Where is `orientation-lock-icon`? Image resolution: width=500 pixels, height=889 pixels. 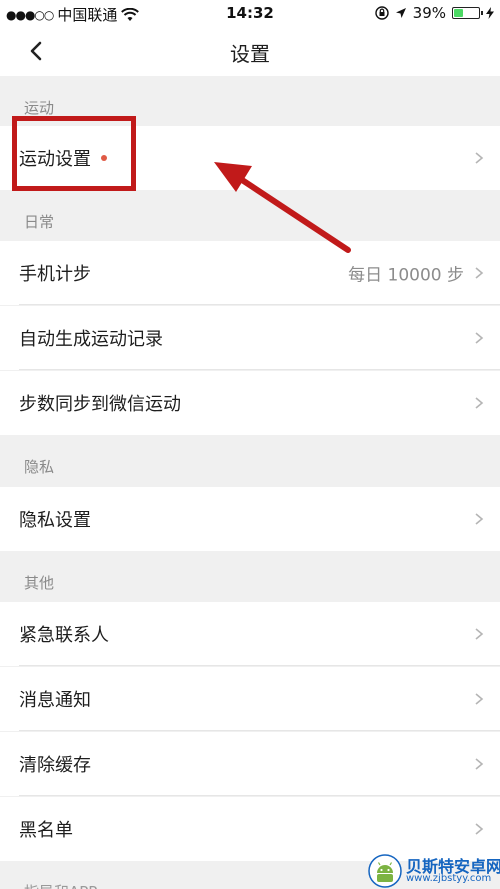 orientation-lock-icon is located at coordinates (381, 13).